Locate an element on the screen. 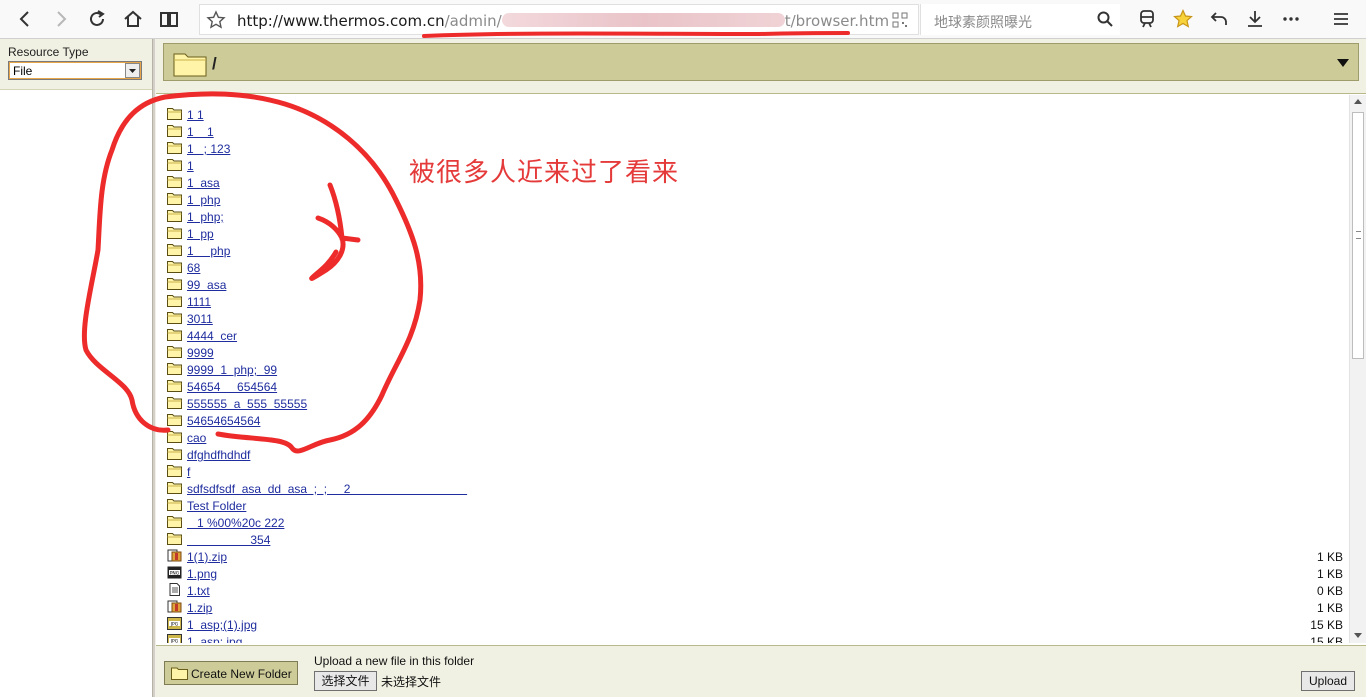 The width and height of the screenshot is (1366, 697). file-row: 4444 cer is located at coordinates (752, 335).